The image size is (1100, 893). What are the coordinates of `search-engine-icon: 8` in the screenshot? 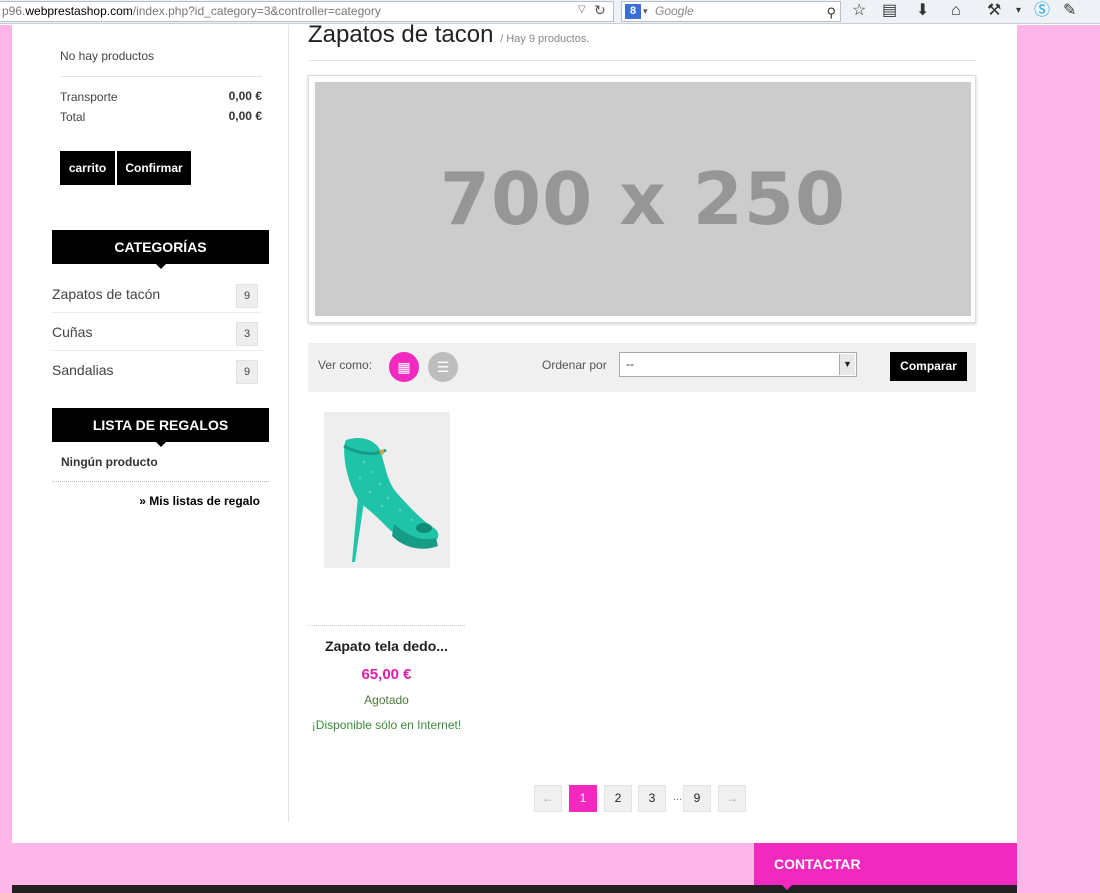 It's located at (633, 11).